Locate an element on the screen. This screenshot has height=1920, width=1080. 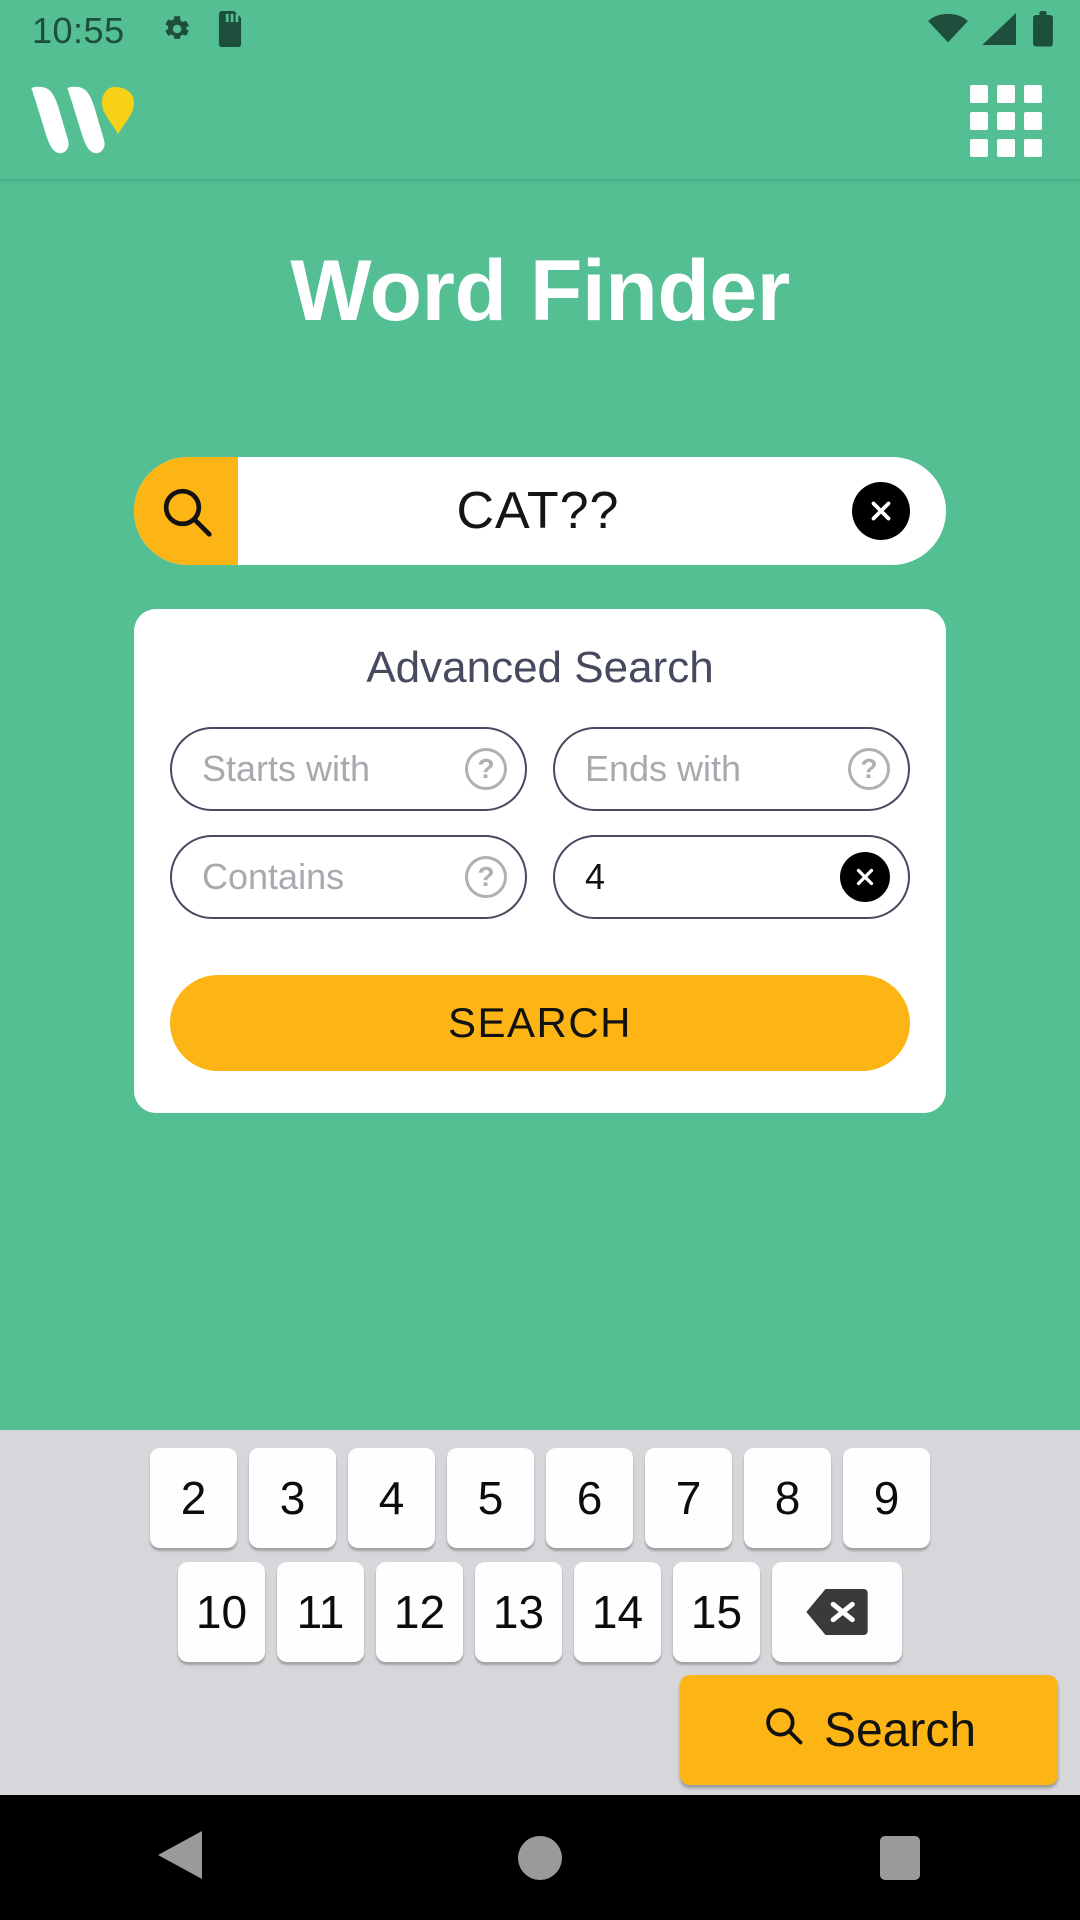
key-12: 12 is located at coordinates (419, 1612).